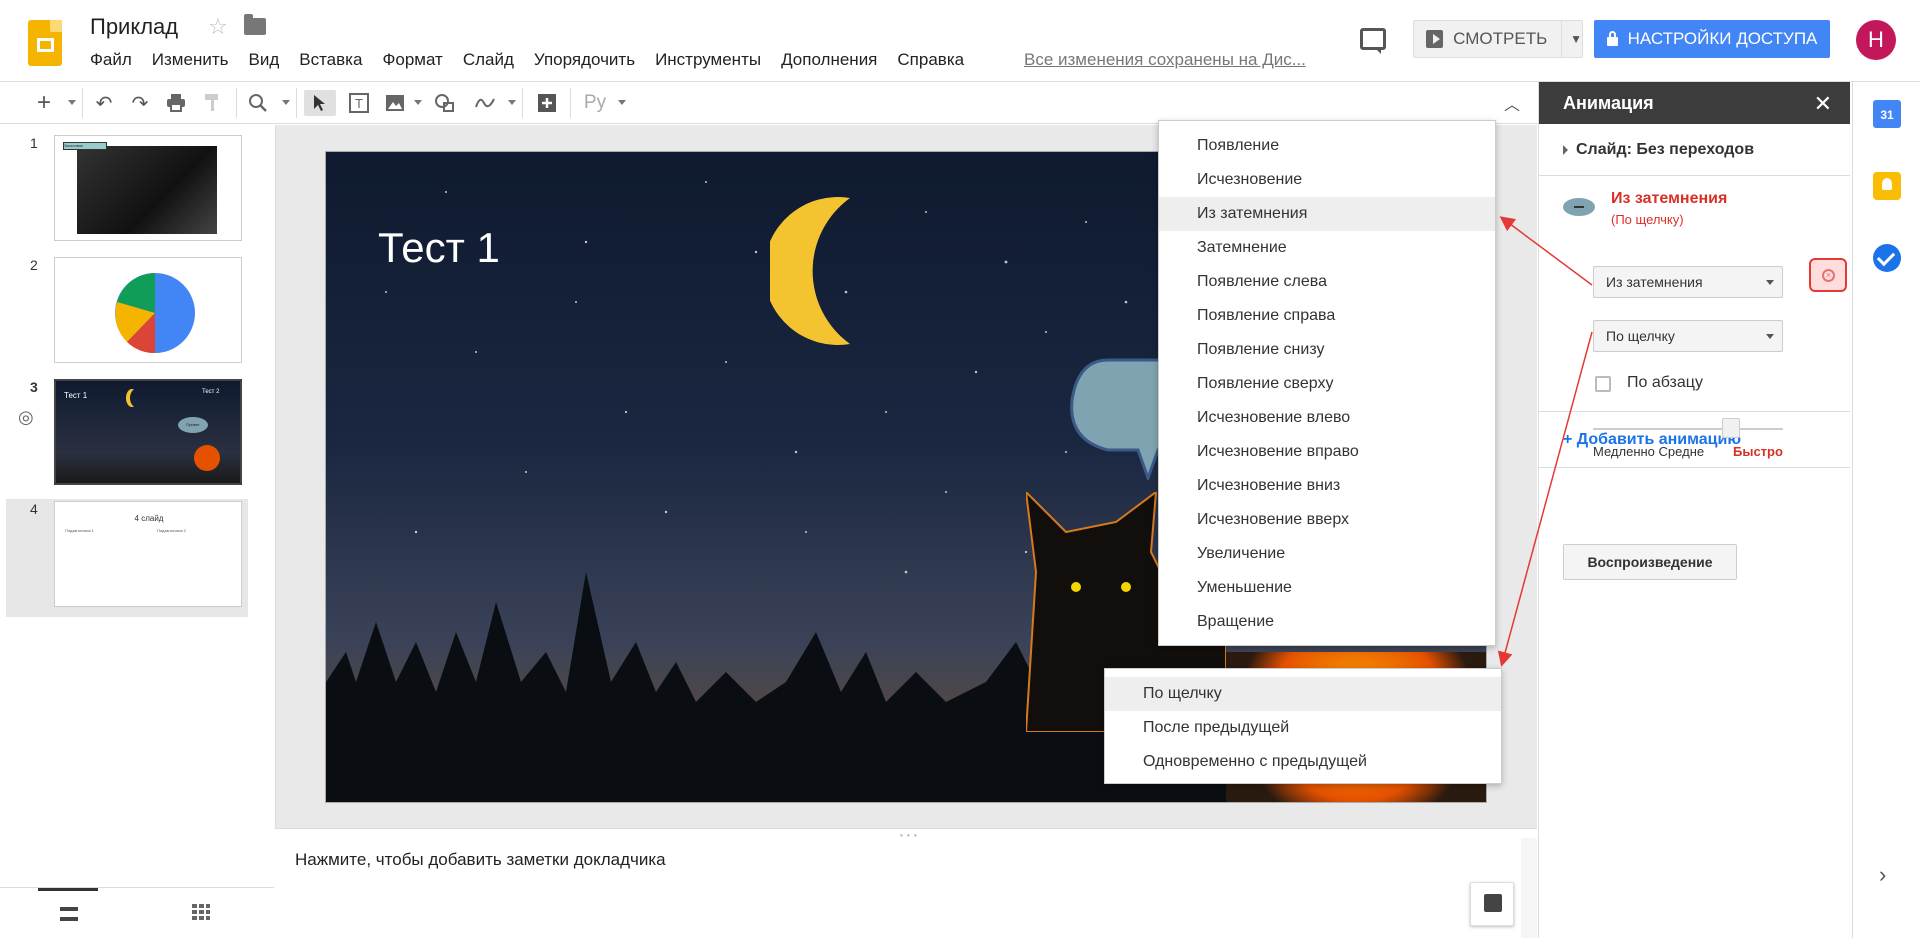 The width and height of the screenshot is (1920, 938). Describe the element at coordinates (1576, 39) in the screenshot. I see `chevron-down-icon: ▼` at that location.